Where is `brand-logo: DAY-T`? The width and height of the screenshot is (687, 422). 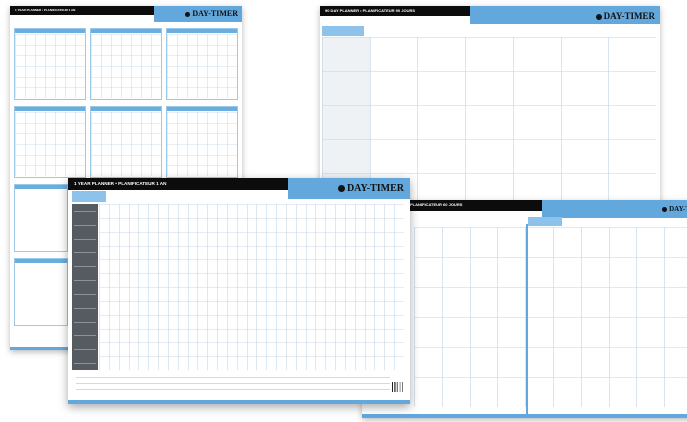
brand-logo: DAY-T is located at coordinates (674, 209).